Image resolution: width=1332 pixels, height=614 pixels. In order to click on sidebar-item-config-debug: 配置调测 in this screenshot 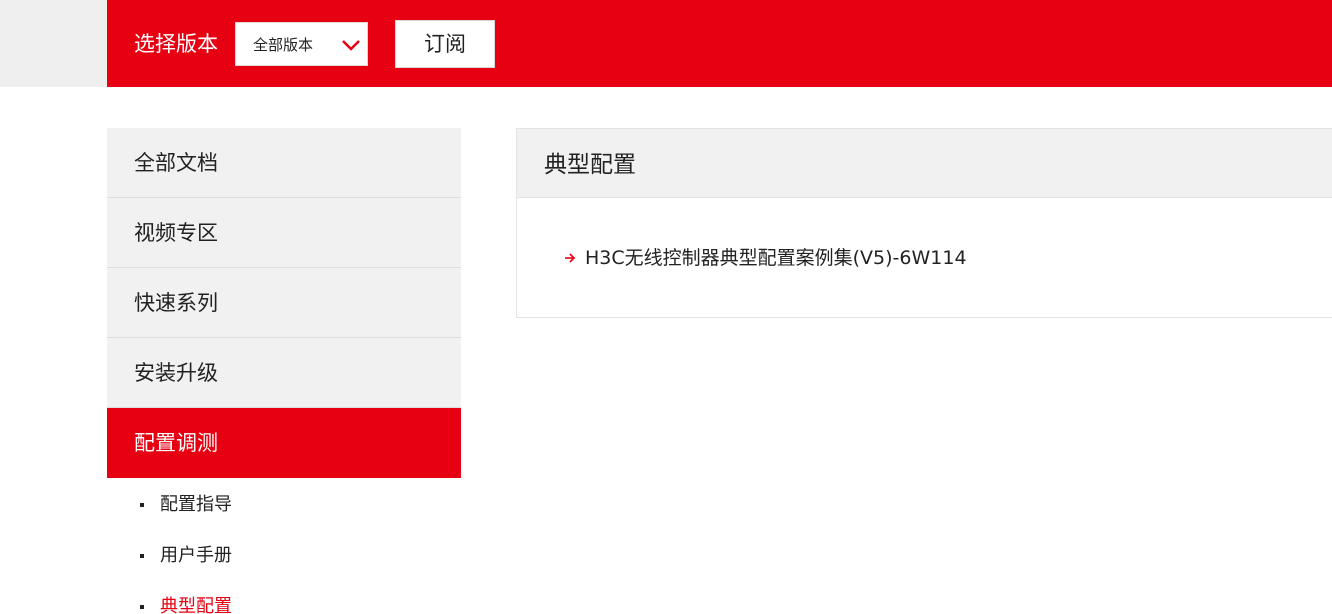, I will do `click(284, 443)`.